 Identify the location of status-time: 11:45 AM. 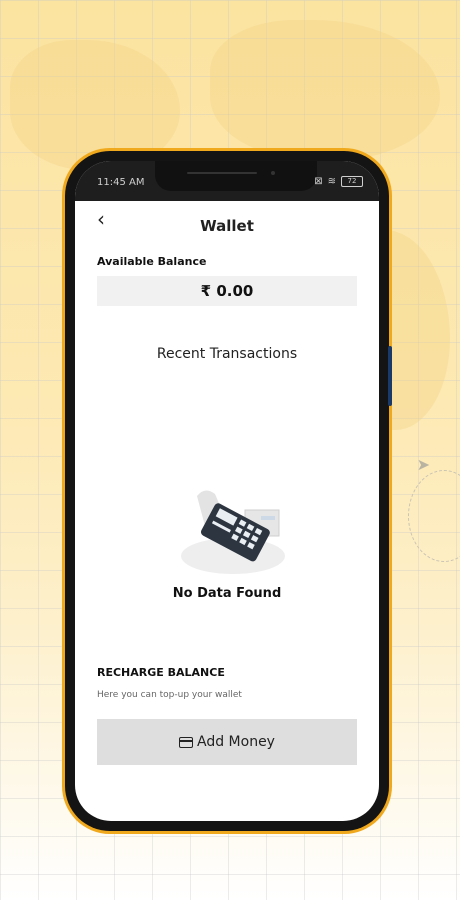
(121, 182).